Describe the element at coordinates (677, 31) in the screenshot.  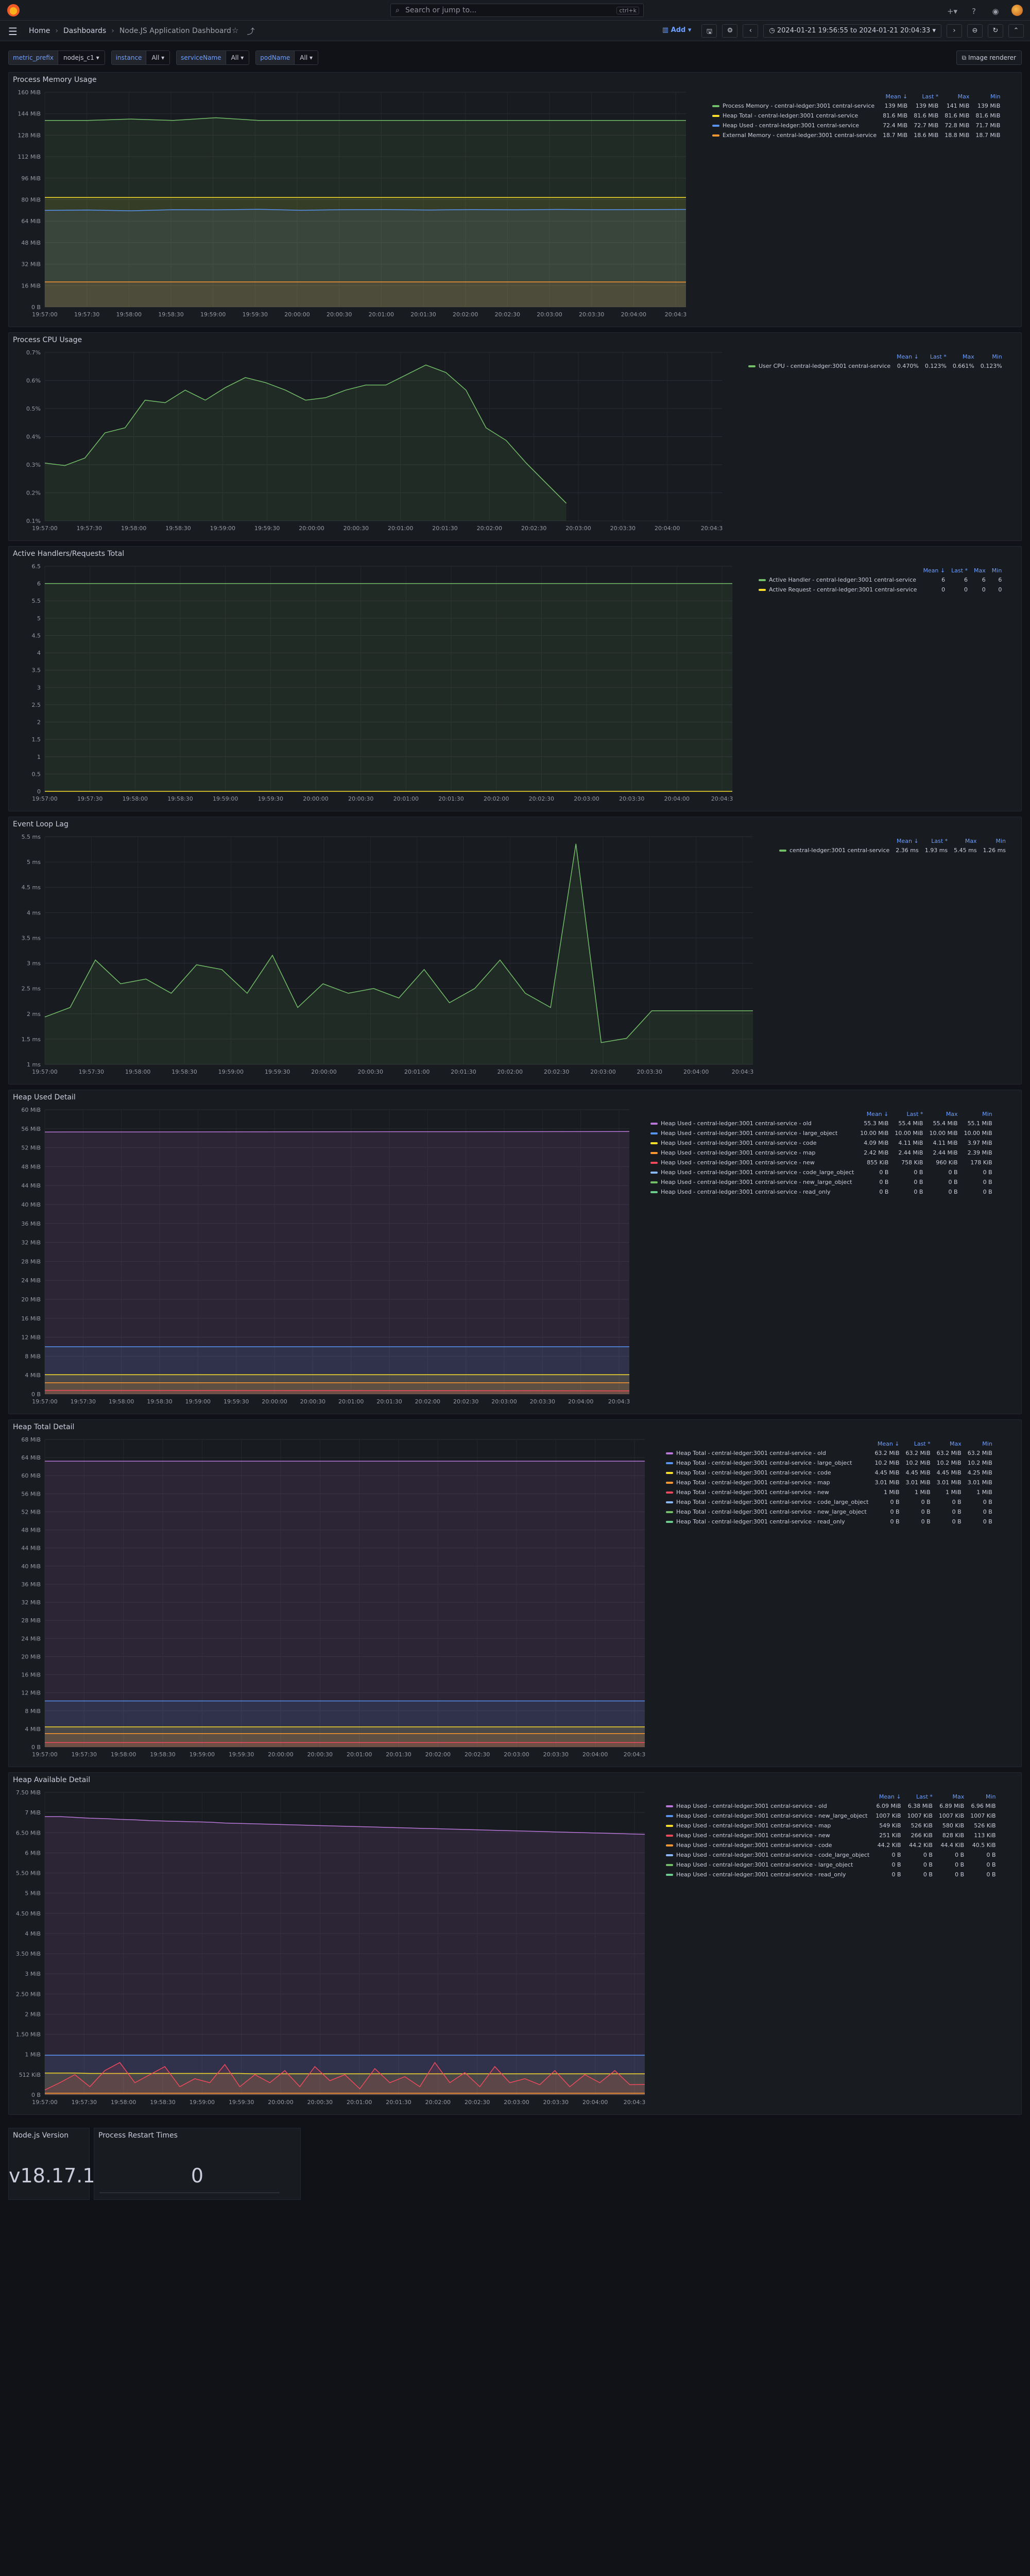
I see `add-button: ▥ Add ▾` at that location.